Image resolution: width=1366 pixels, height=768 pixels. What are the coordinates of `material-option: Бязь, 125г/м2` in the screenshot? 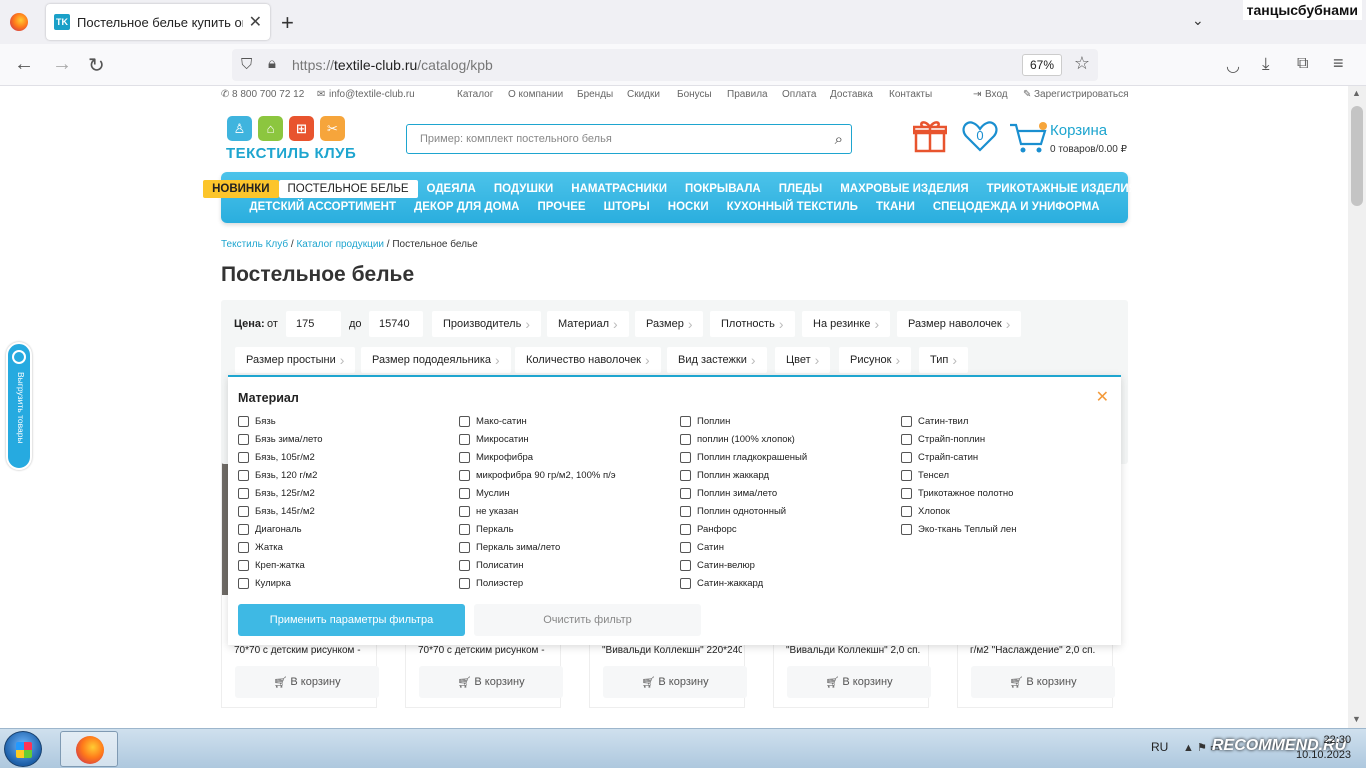 It's located at (276, 493).